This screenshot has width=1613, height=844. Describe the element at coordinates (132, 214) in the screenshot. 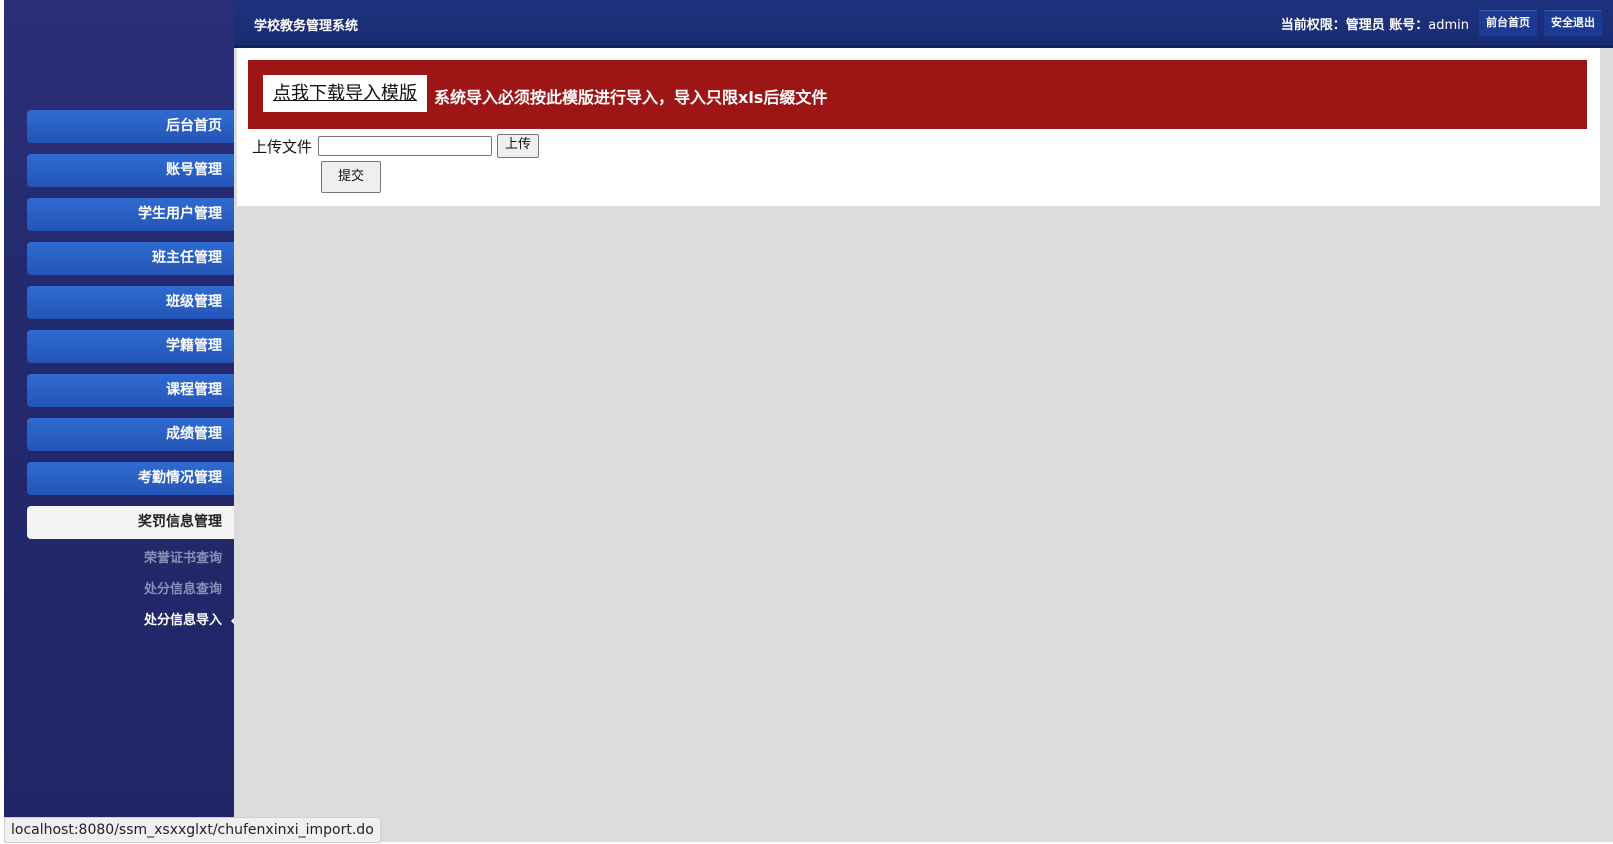

I see `sidebar-item-students: 学生用户管理` at that location.